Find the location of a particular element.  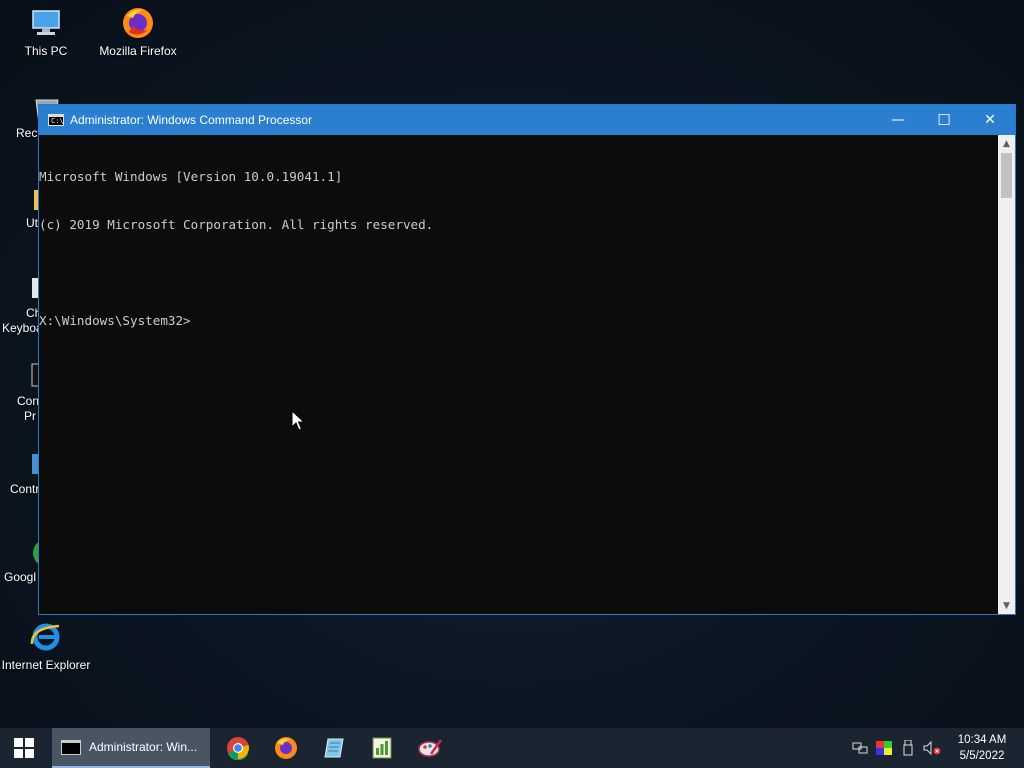

desktop-icon-chrome: Googl is located at coordinates (30, 560).